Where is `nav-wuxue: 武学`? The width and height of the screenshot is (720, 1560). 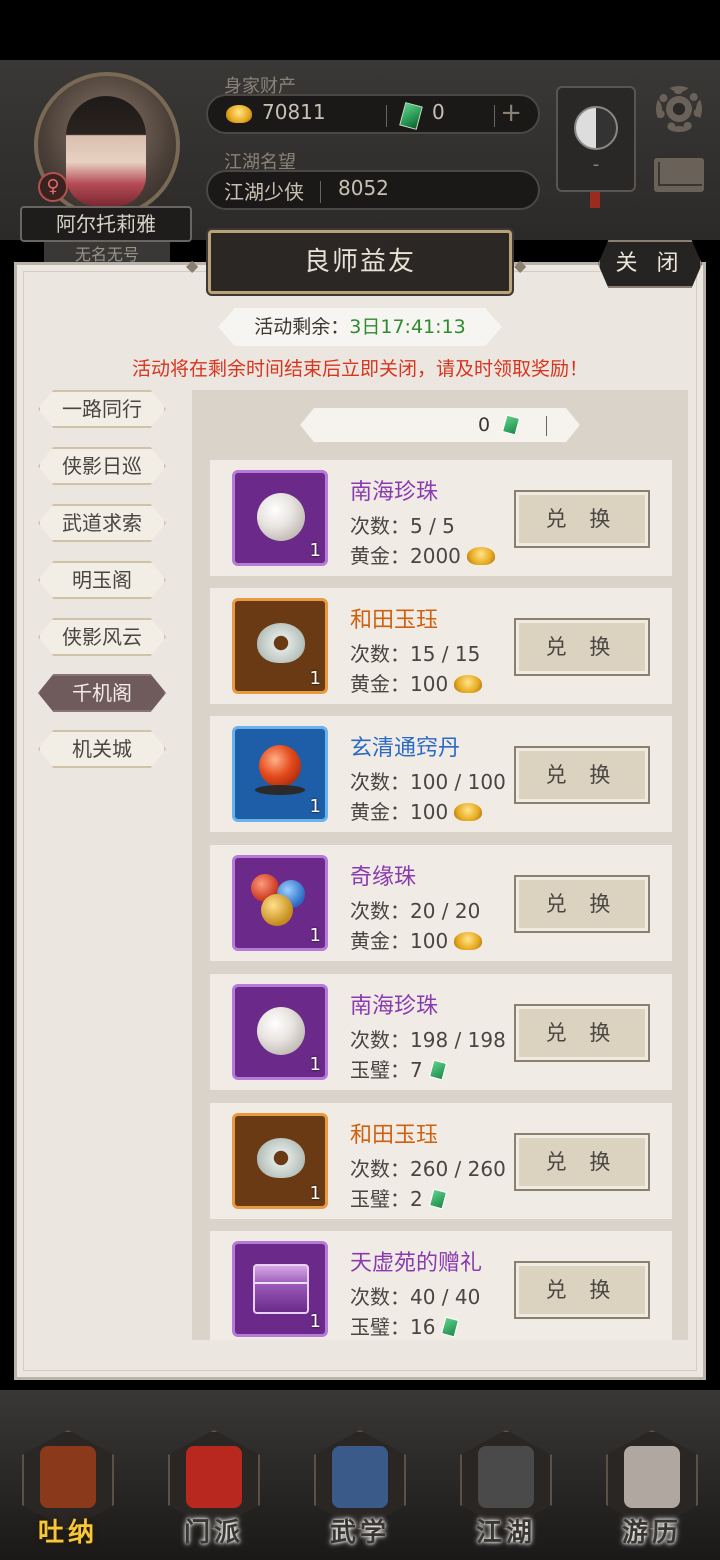 nav-wuxue: 武学 is located at coordinates (360, 1485).